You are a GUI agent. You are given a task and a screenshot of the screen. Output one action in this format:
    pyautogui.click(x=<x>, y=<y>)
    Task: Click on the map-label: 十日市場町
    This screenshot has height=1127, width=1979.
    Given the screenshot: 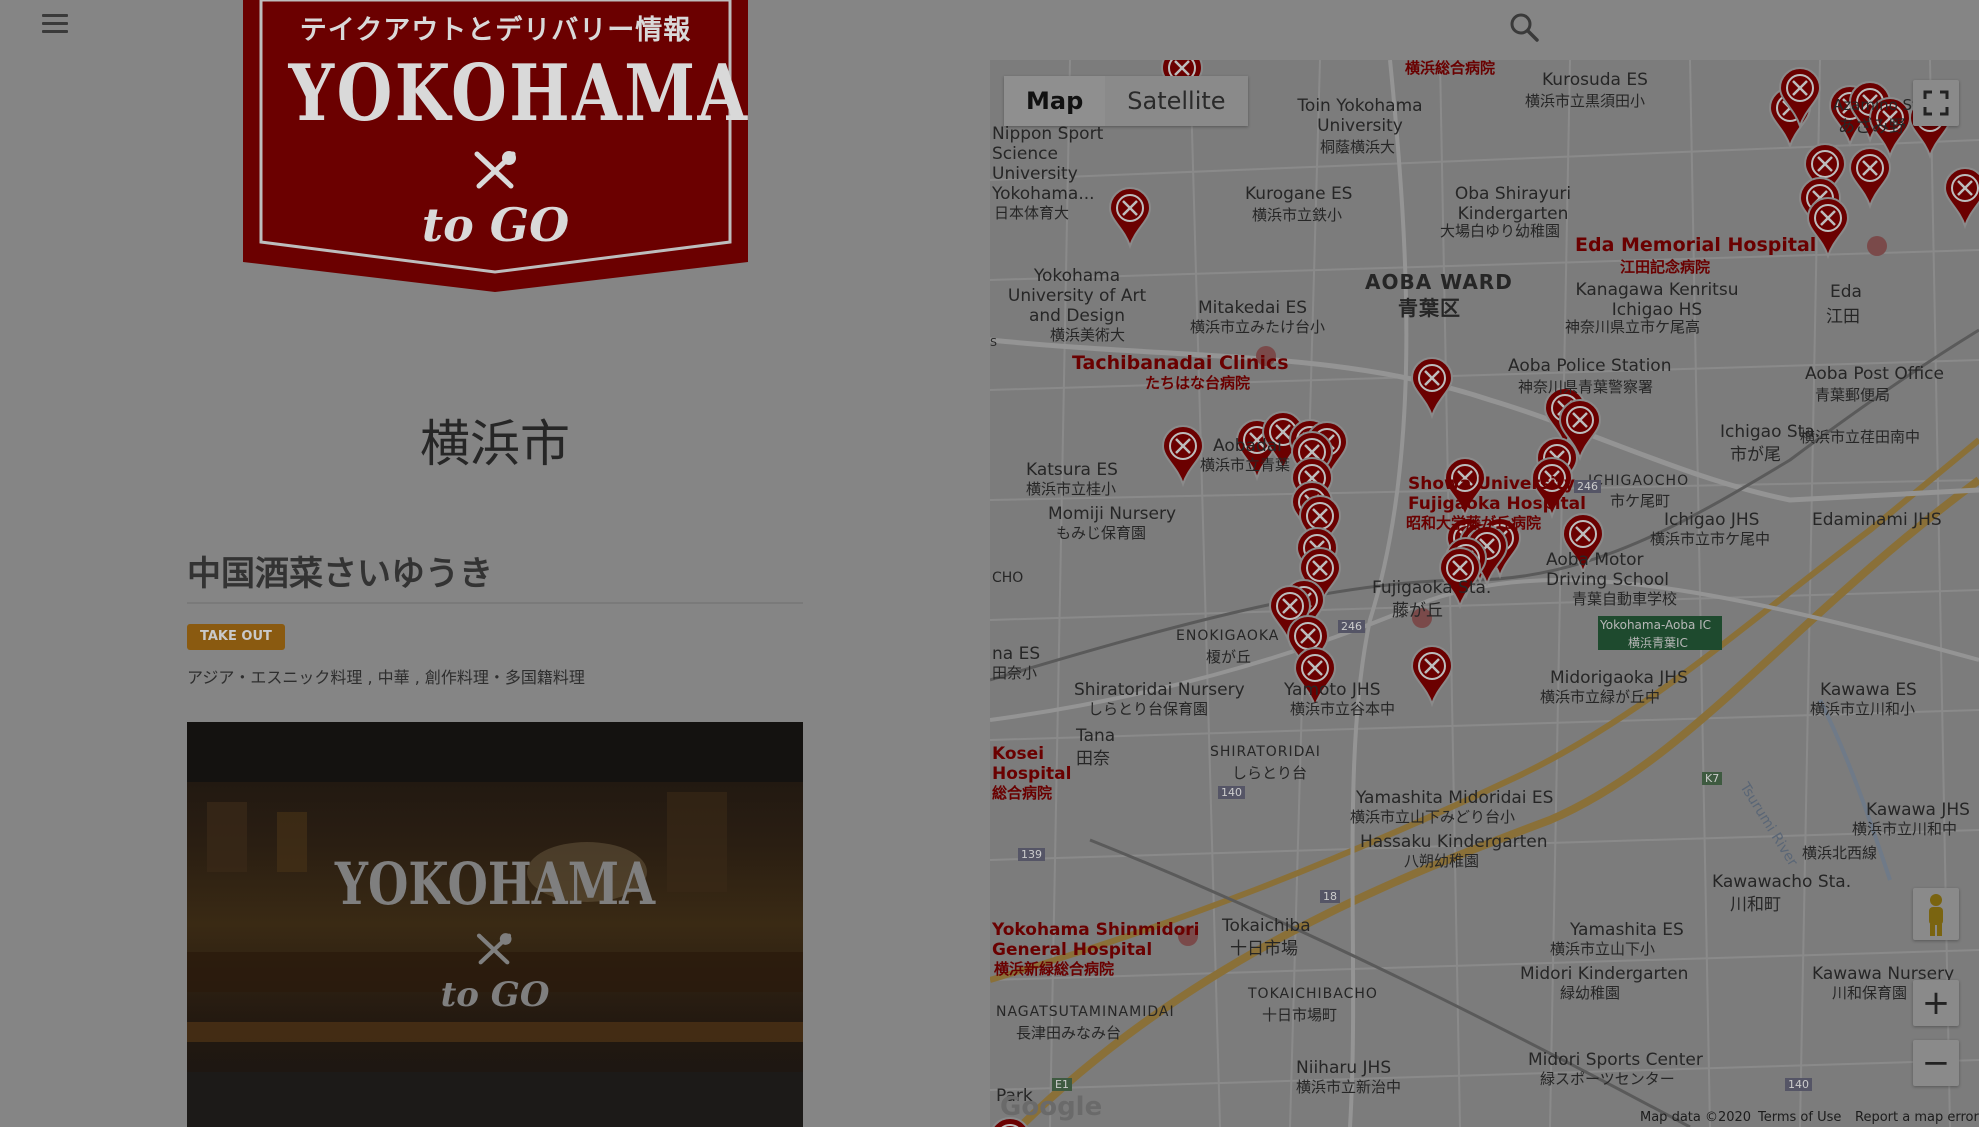 What is the action you would take?
    pyautogui.click(x=1300, y=1015)
    